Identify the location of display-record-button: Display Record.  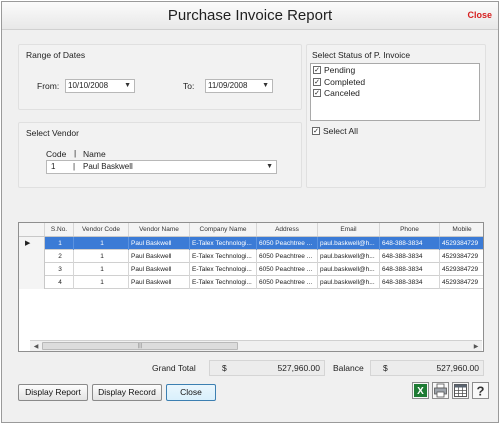
(127, 392).